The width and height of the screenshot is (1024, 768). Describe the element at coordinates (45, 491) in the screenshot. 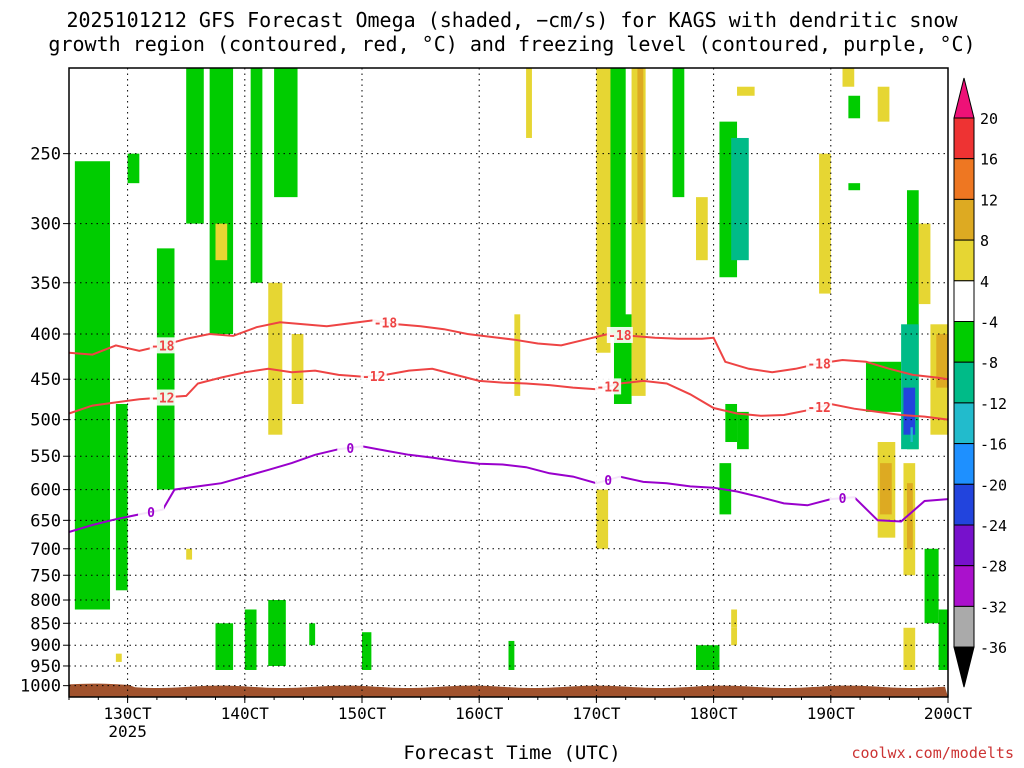

I see `y-tick-label: 600` at that location.